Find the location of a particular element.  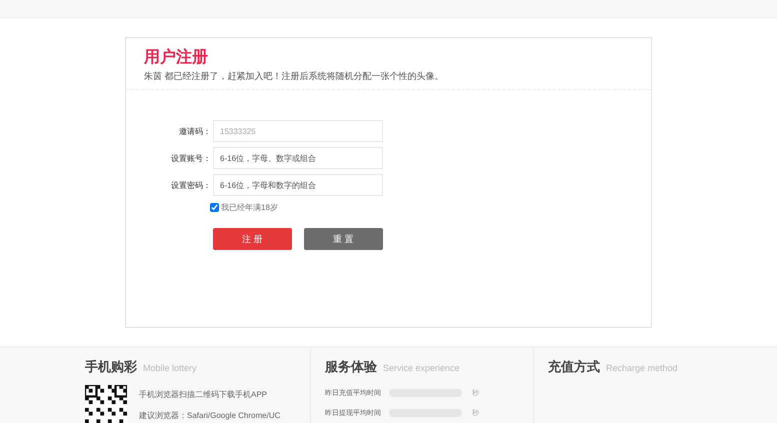

section-subtitle: Recharge method is located at coordinates (642, 368).